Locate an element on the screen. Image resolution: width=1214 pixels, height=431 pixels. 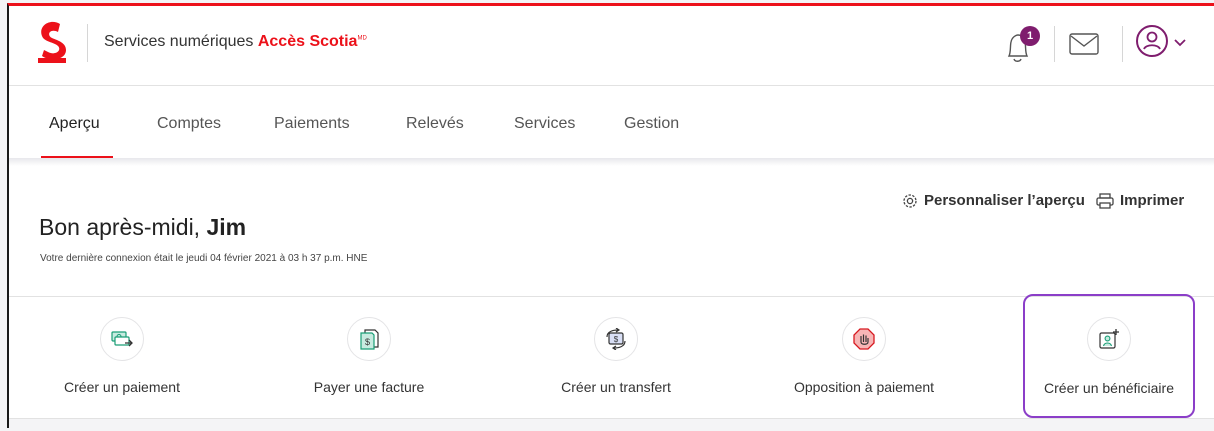
transfer-icon: $ is located at coordinates (616, 339).